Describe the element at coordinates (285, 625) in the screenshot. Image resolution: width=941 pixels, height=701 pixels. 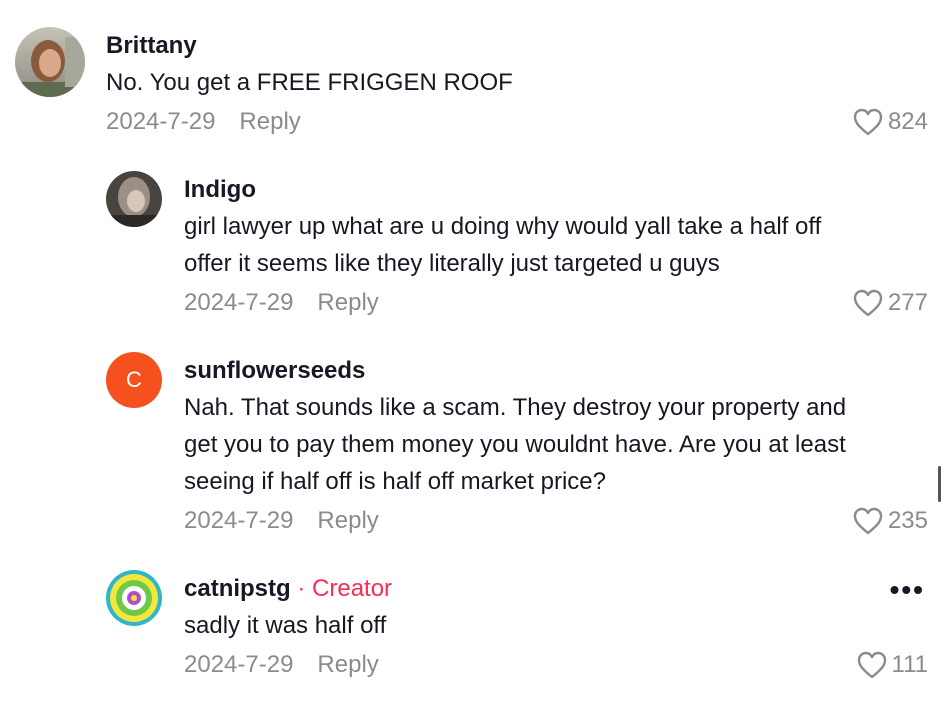
I see `comment-text: sadly it was half off` at that location.